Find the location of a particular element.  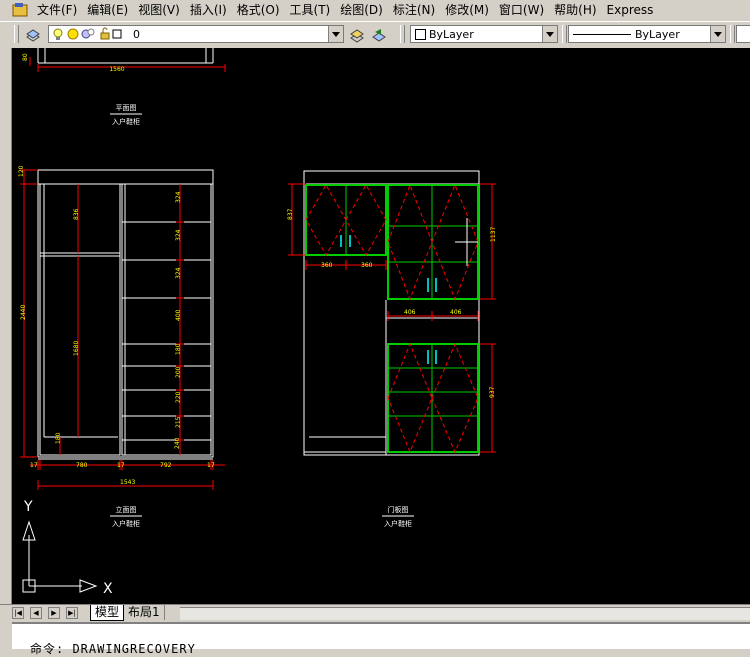

linetype-value: ByLayer is located at coordinates (657, 34).